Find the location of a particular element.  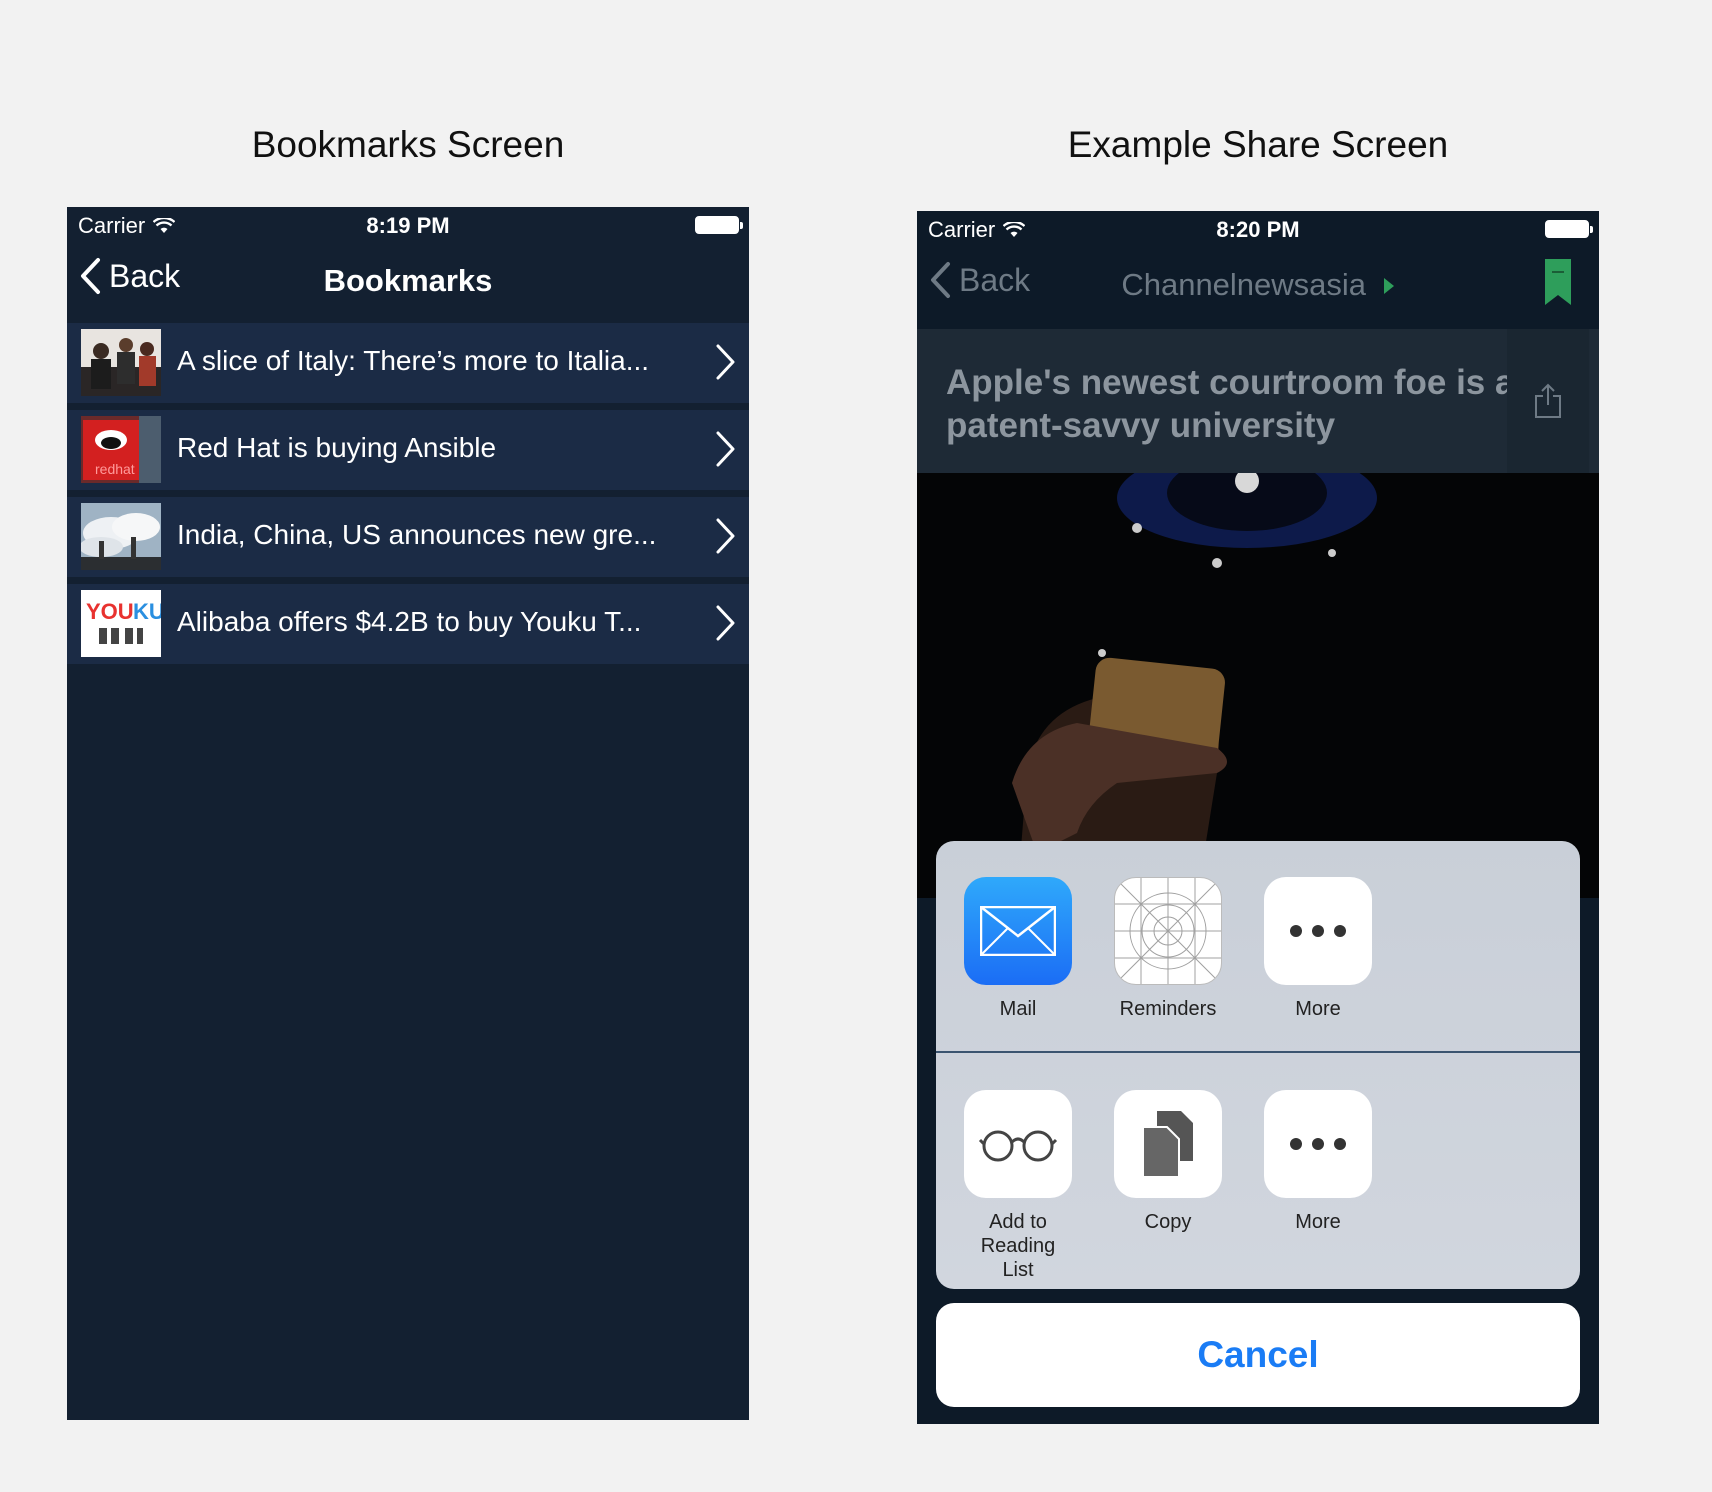

navigation-bar: Back Channelnewsasia is located at coordinates (1258, 287).